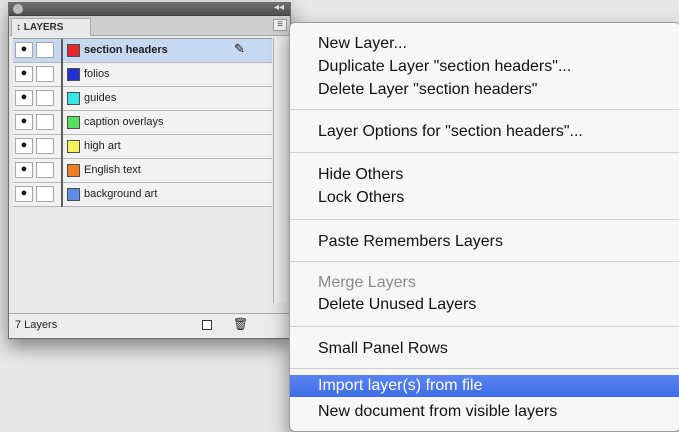 The image size is (679, 432). What do you see at coordinates (484, 283) in the screenshot?
I see `menu-item-merge-layers: Merge Layers` at bounding box center [484, 283].